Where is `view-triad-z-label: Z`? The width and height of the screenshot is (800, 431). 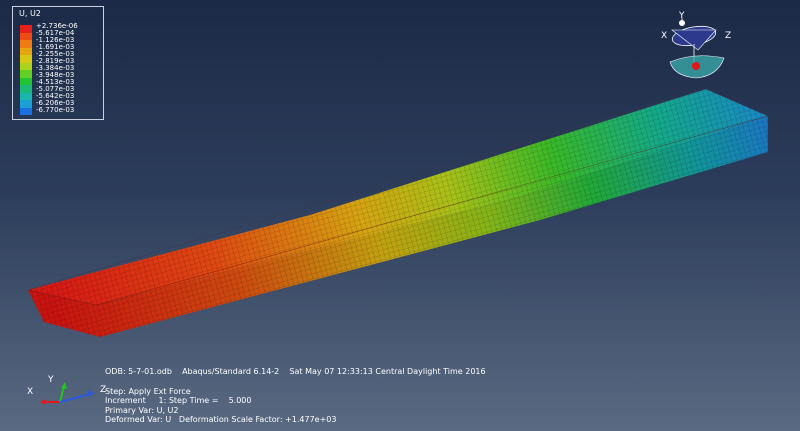
view-triad-z-label: Z is located at coordinates (728, 36).